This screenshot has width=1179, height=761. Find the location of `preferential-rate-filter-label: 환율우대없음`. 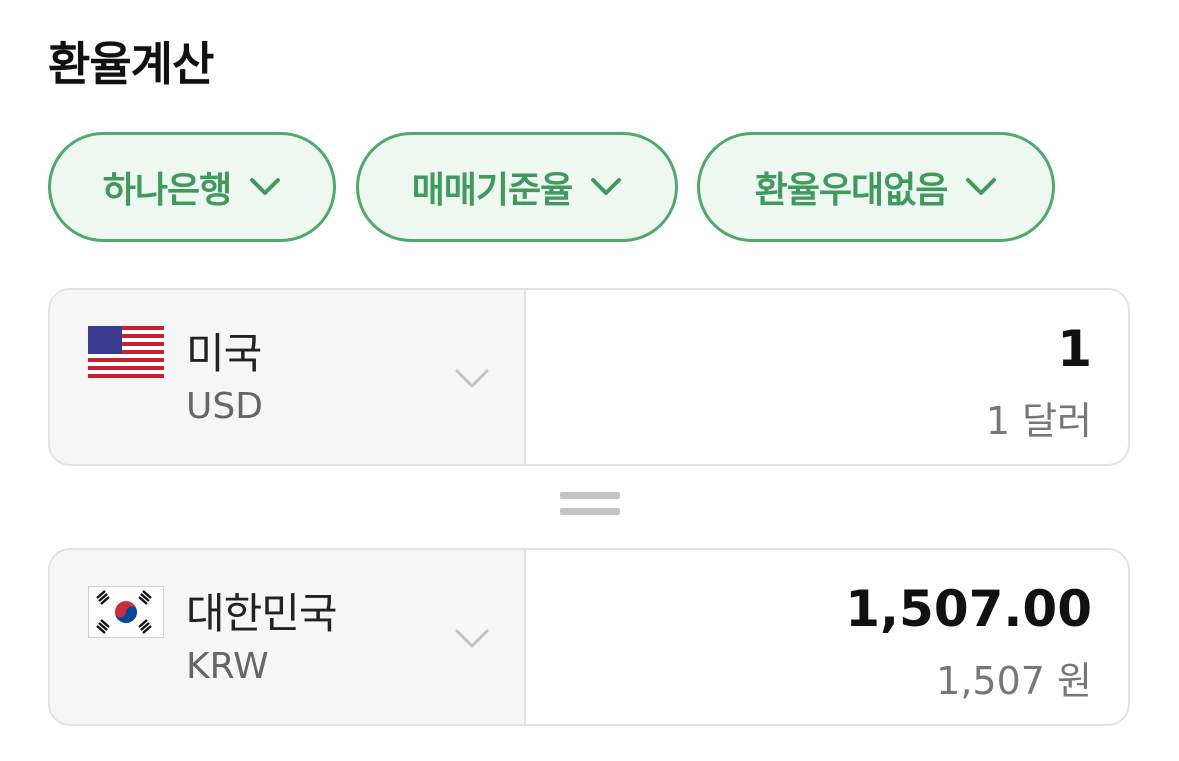

preferential-rate-filter-label: 환율우대없음 is located at coordinates (851, 190).